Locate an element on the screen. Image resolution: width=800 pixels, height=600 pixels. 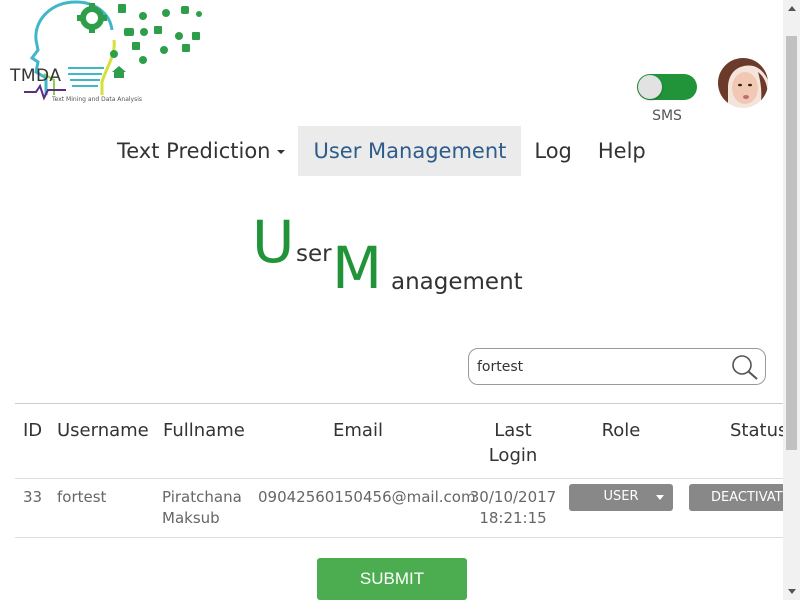
main-nav: Text Prediction User Management Log Help is located at coordinates (381, 151).